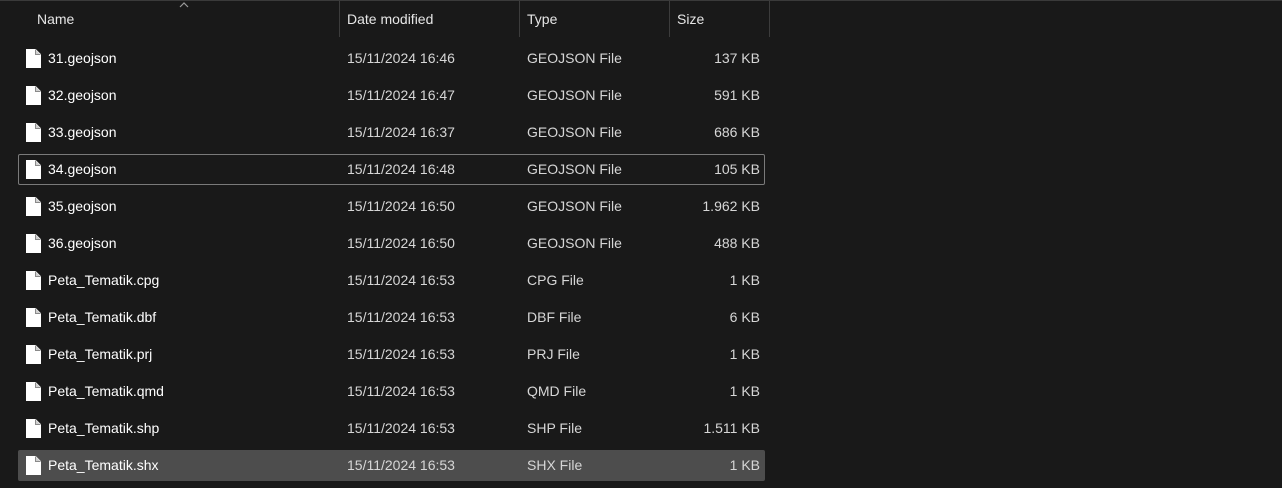 The height and width of the screenshot is (488, 1282). Describe the element at coordinates (401, 169) in the screenshot. I see `file-date-modified: 15/11/2024 16:48` at that location.